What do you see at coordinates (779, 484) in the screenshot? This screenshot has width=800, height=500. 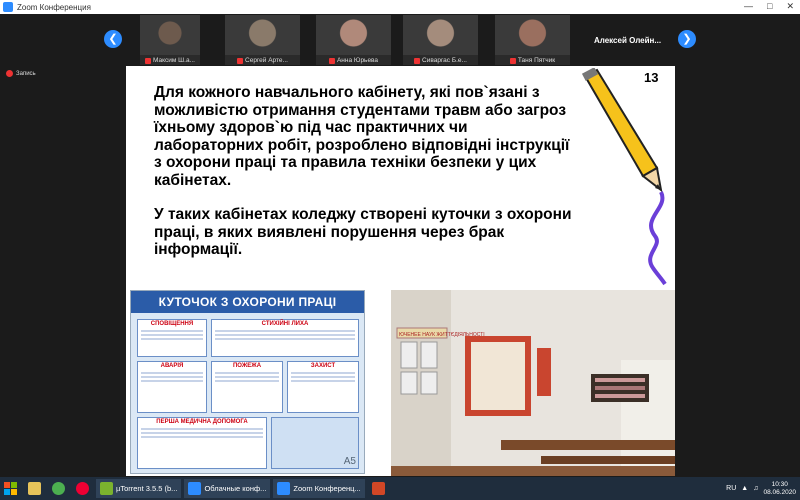 I see `clock-time: 10:30` at bounding box center [779, 484].